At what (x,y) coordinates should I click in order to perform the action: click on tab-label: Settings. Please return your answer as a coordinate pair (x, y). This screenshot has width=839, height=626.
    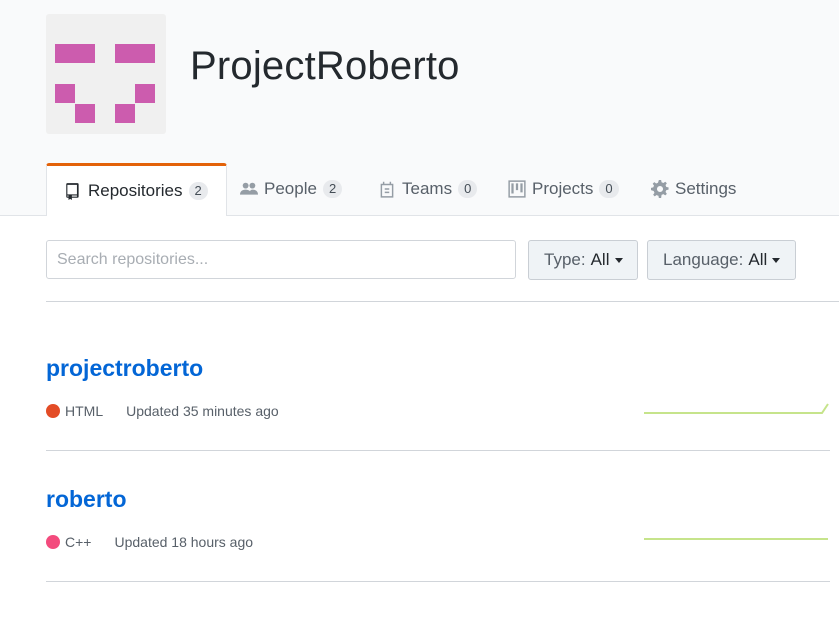
    Looking at the image, I should click on (706, 188).